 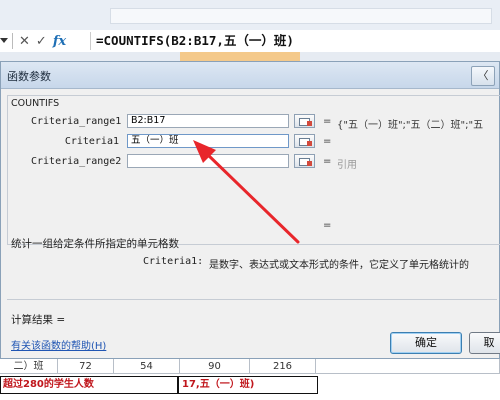 What do you see at coordinates (252, 299) in the screenshot?
I see `divider` at bounding box center [252, 299].